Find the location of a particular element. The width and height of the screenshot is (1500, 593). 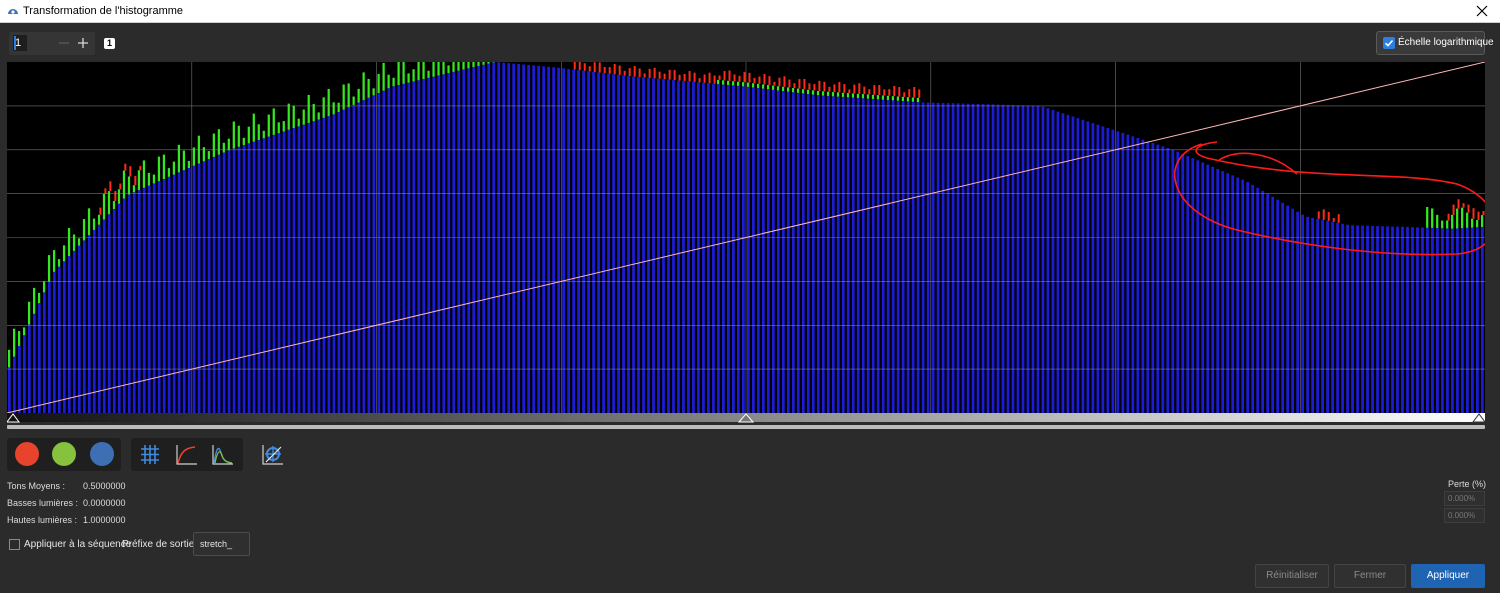

image-index-spinner: 1 is located at coordinates (52, 43).